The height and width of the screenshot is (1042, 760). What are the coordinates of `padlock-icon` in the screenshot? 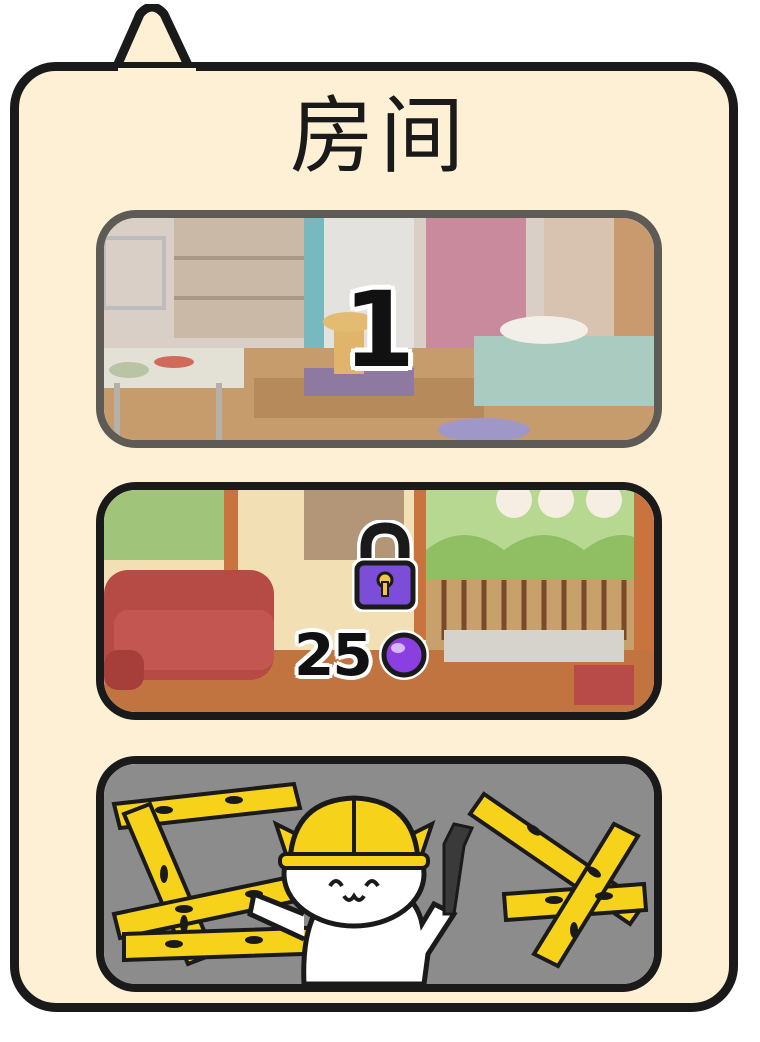 It's located at (385, 566).